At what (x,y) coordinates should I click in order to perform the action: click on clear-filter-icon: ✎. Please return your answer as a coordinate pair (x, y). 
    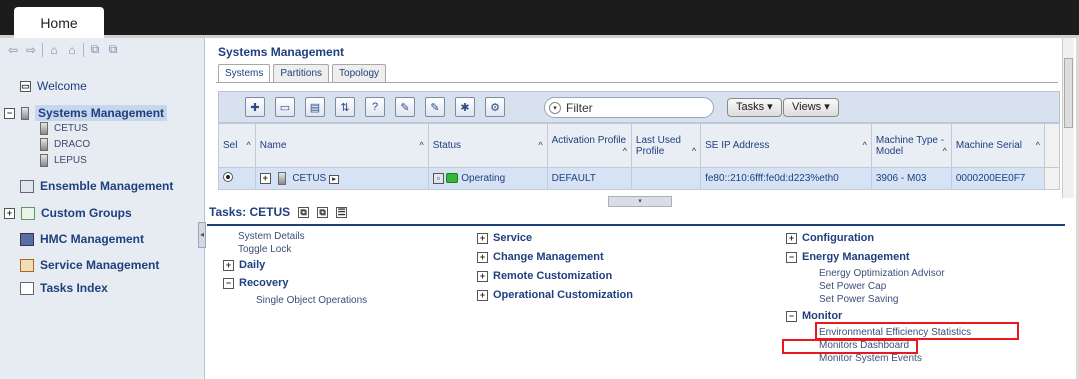
    Looking at the image, I should click on (435, 107).